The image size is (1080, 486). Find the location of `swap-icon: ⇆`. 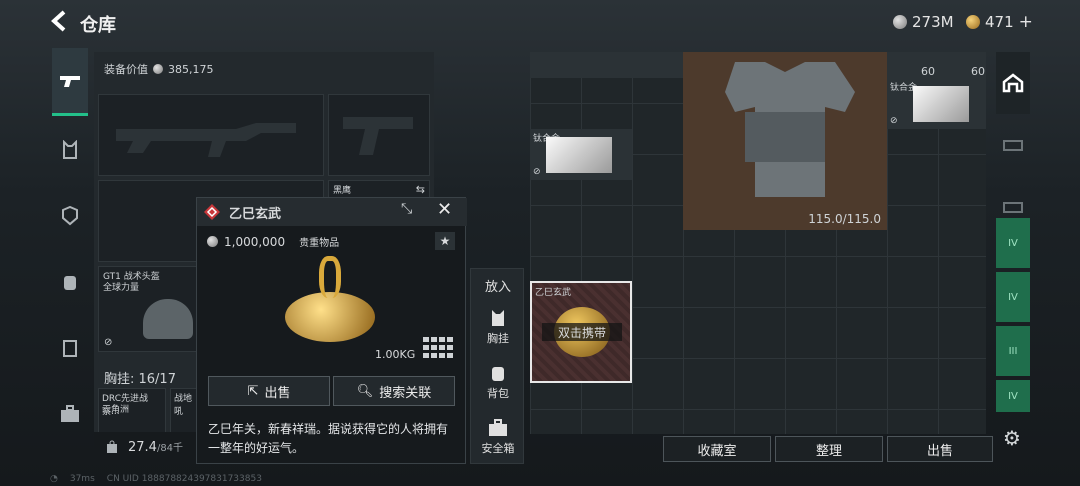

swap-icon: ⇆ is located at coordinates (420, 189).